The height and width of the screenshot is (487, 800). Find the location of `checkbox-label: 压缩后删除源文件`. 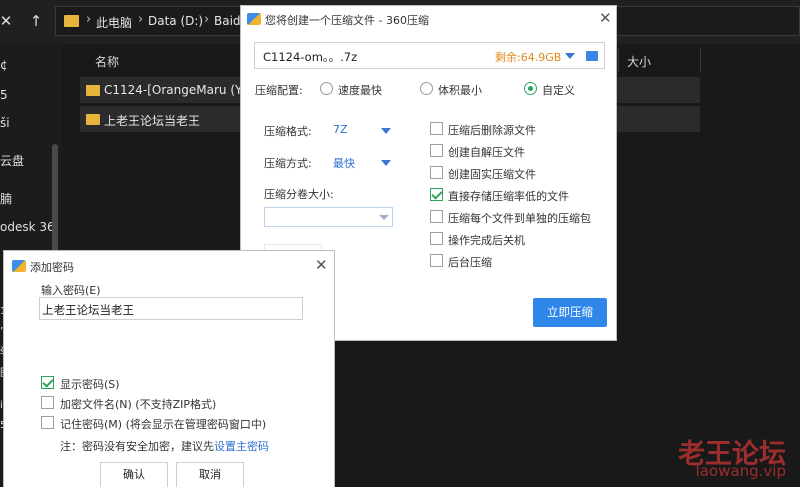

checkbox-label: 压缩后删除源文件 is located at coordinates (492, 130).